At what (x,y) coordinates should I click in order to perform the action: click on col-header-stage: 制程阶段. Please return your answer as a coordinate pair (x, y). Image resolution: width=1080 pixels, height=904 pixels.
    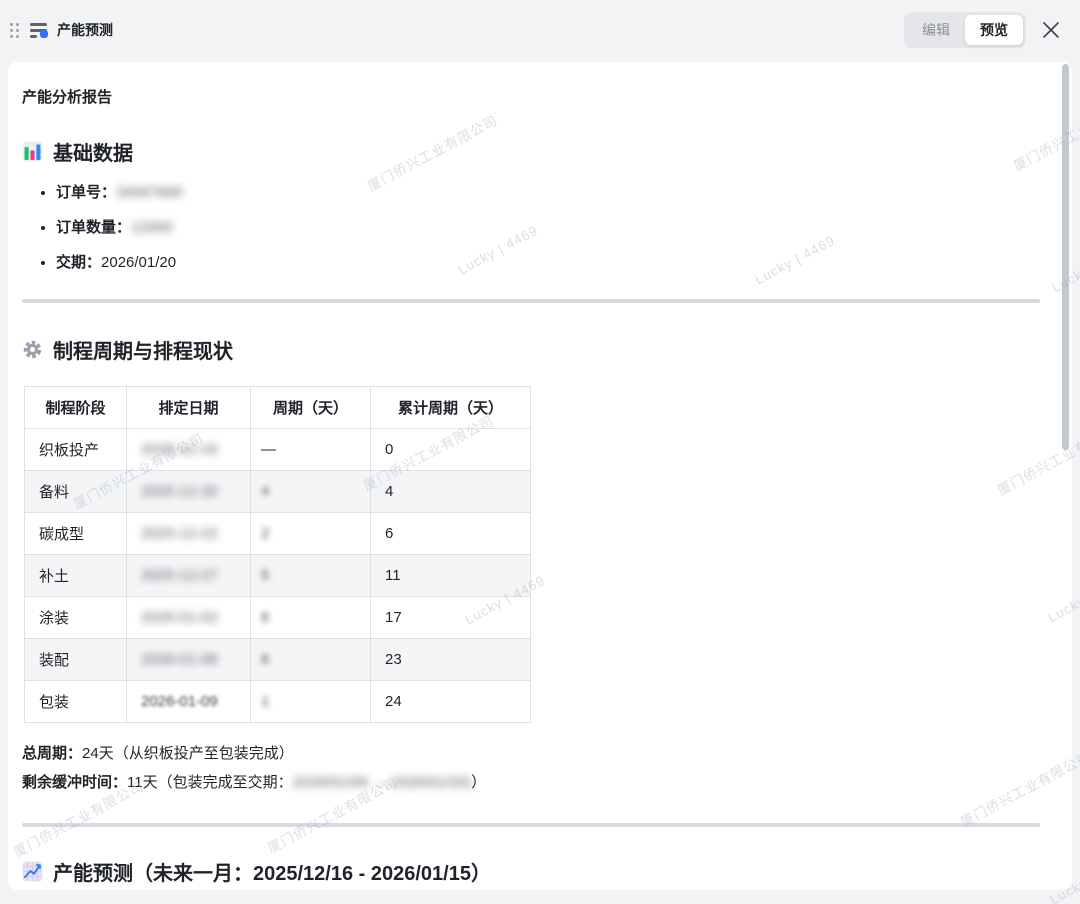
    Looking at the image, I should click on (75, 407).